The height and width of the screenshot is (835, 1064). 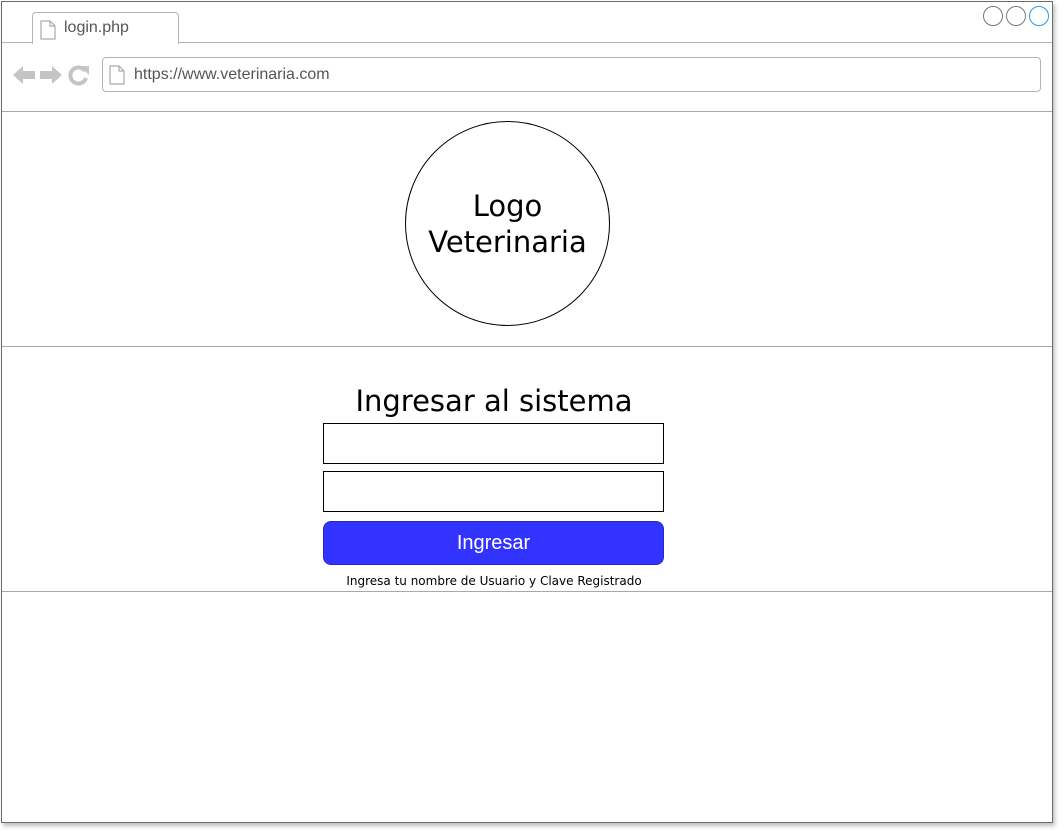 I want to click on address-bar: https://www.veterinaria.com, so click(x=571, y=74).